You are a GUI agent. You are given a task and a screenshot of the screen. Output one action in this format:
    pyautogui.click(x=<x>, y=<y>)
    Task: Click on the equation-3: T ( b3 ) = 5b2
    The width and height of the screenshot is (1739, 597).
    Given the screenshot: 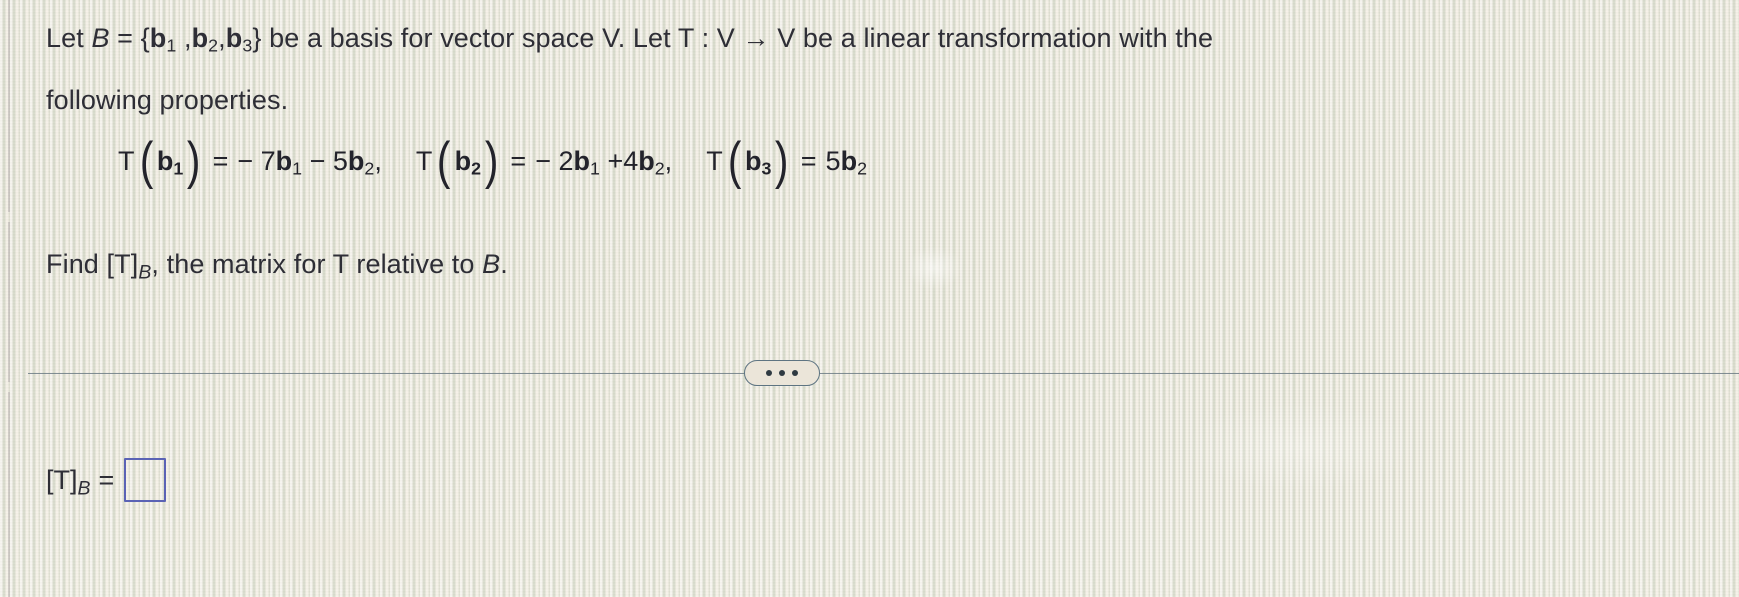 What is the action you would take?
    pyautogui.click(x=786, y=161)
    